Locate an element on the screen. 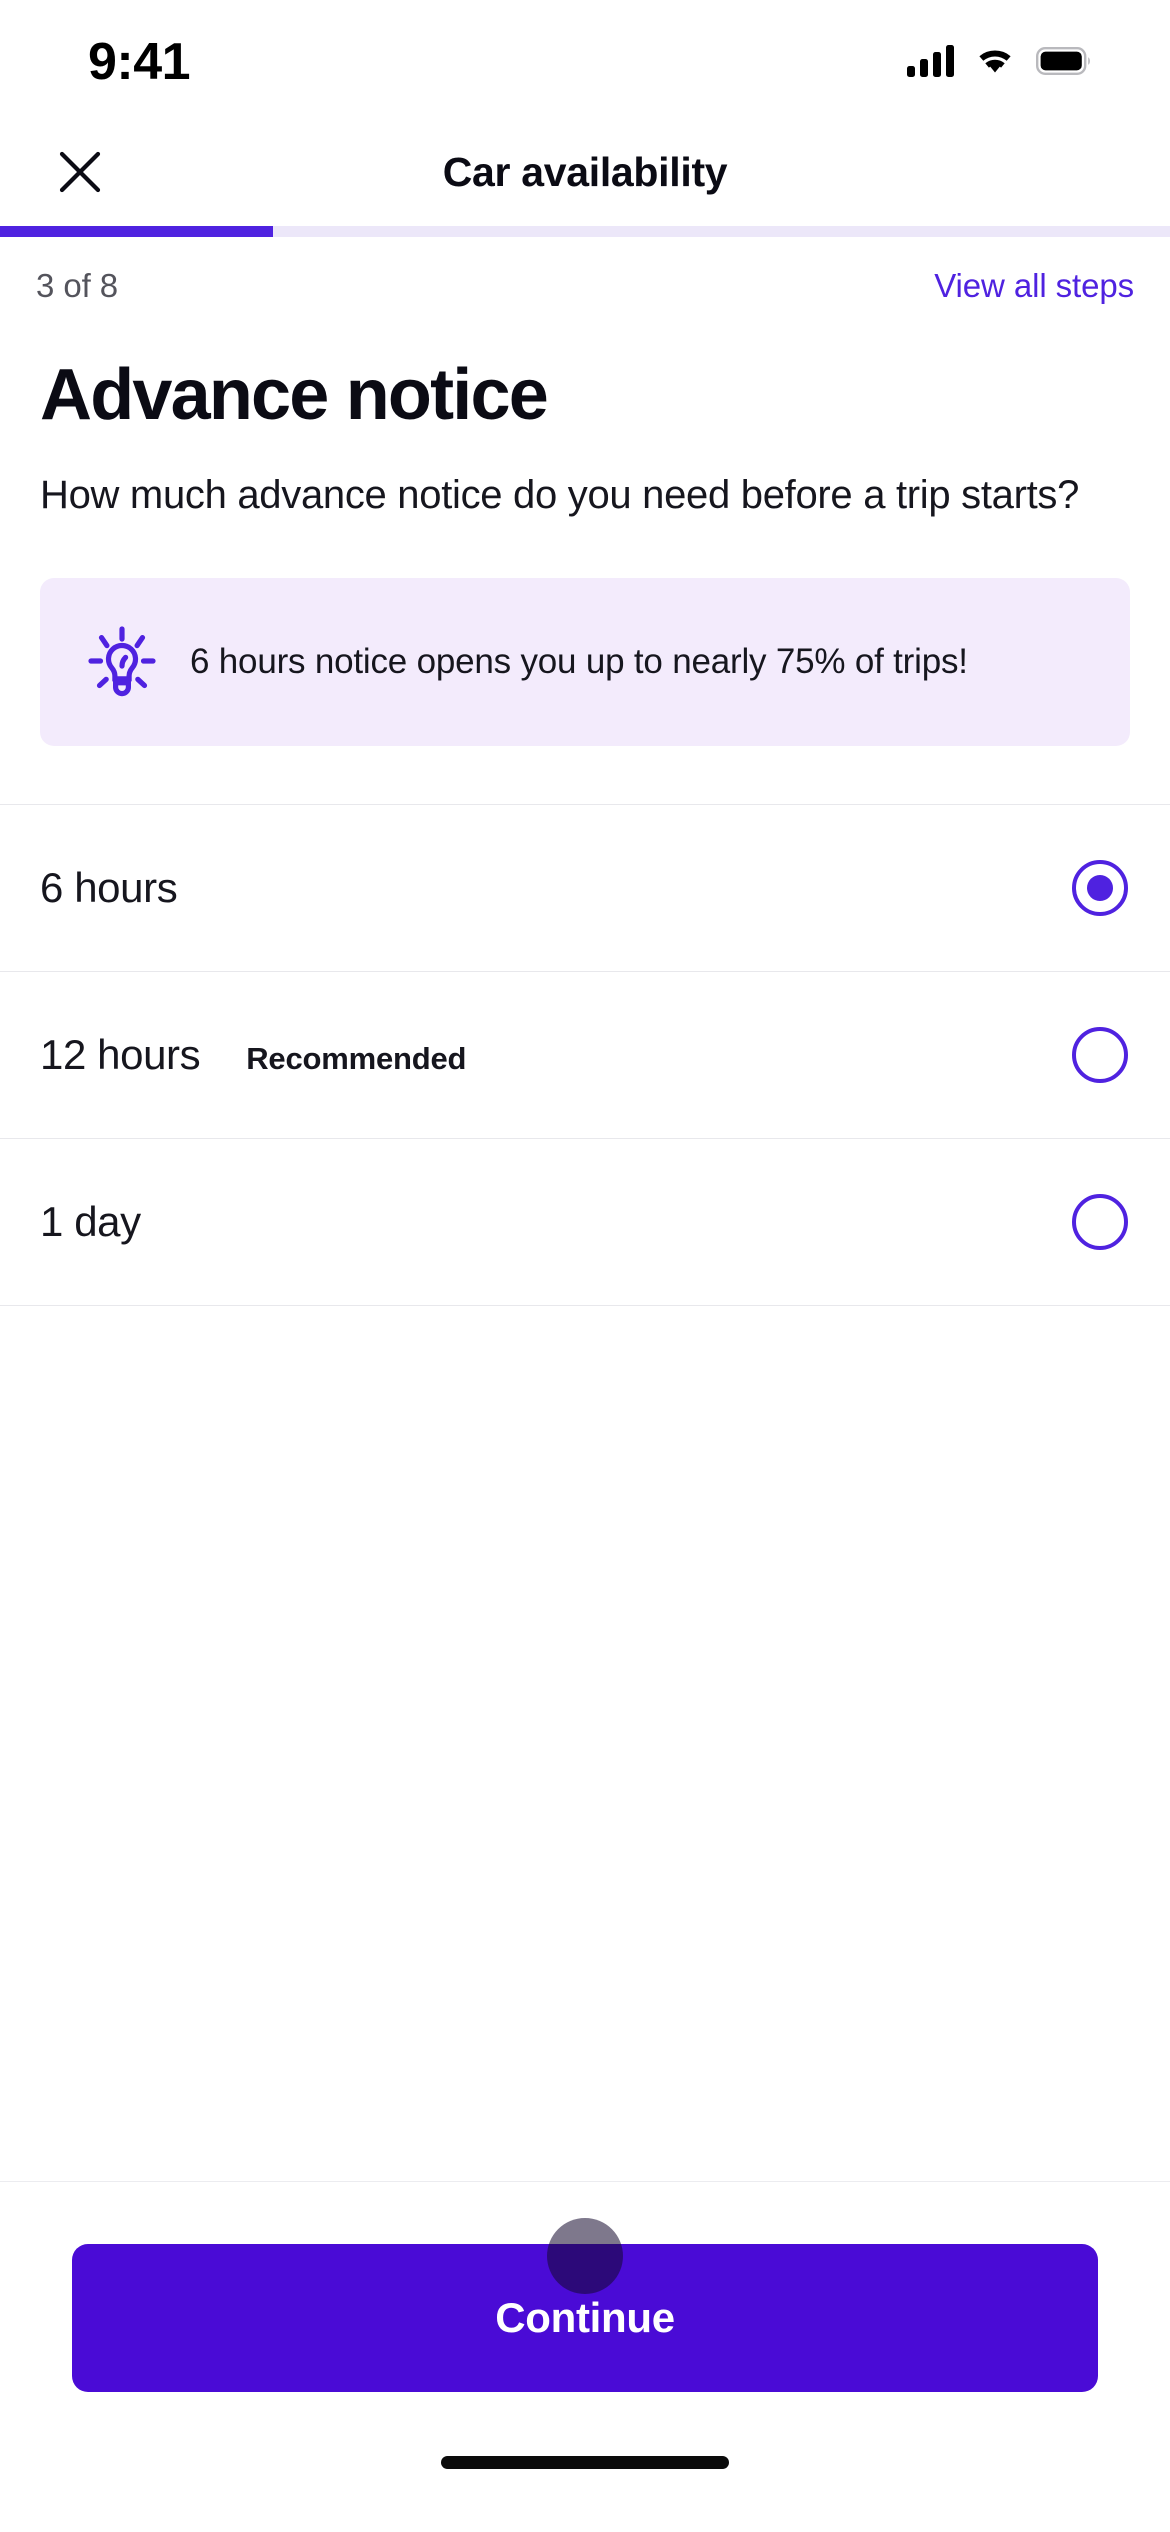 The height and width of the screenshot is (2532, 1170). close-x-icon is located at coordinates (80, 172).